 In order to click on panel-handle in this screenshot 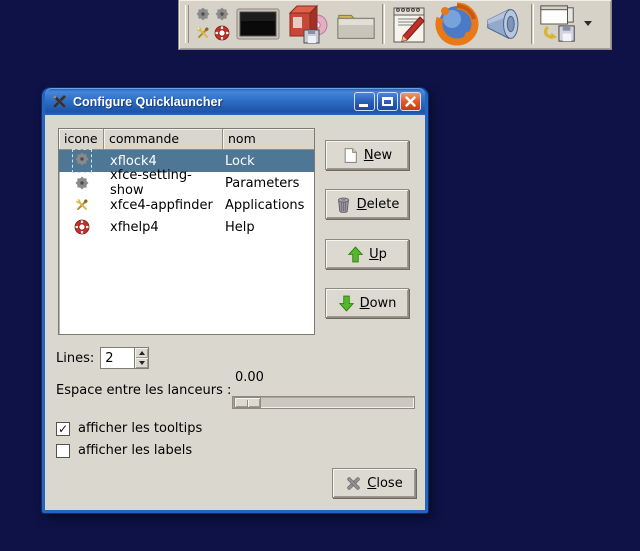, I will do `click(187, 23)`.